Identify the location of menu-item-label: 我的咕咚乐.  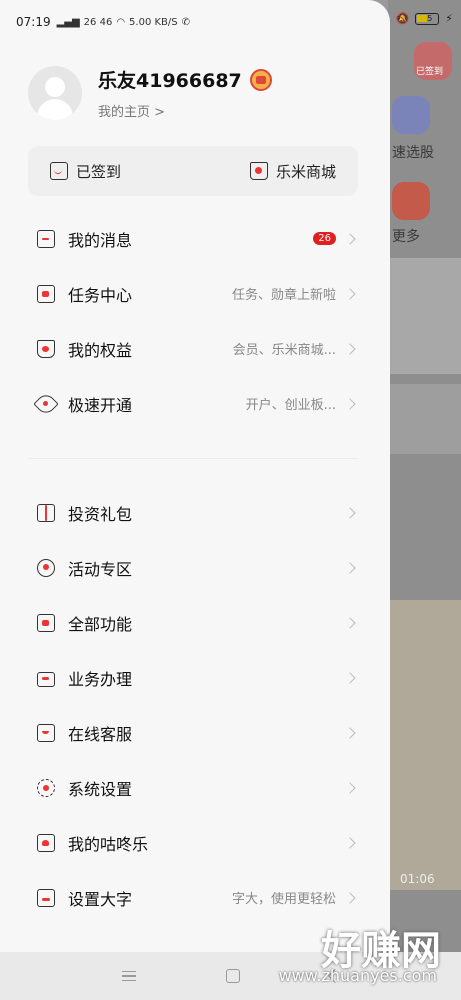
(108, 844).